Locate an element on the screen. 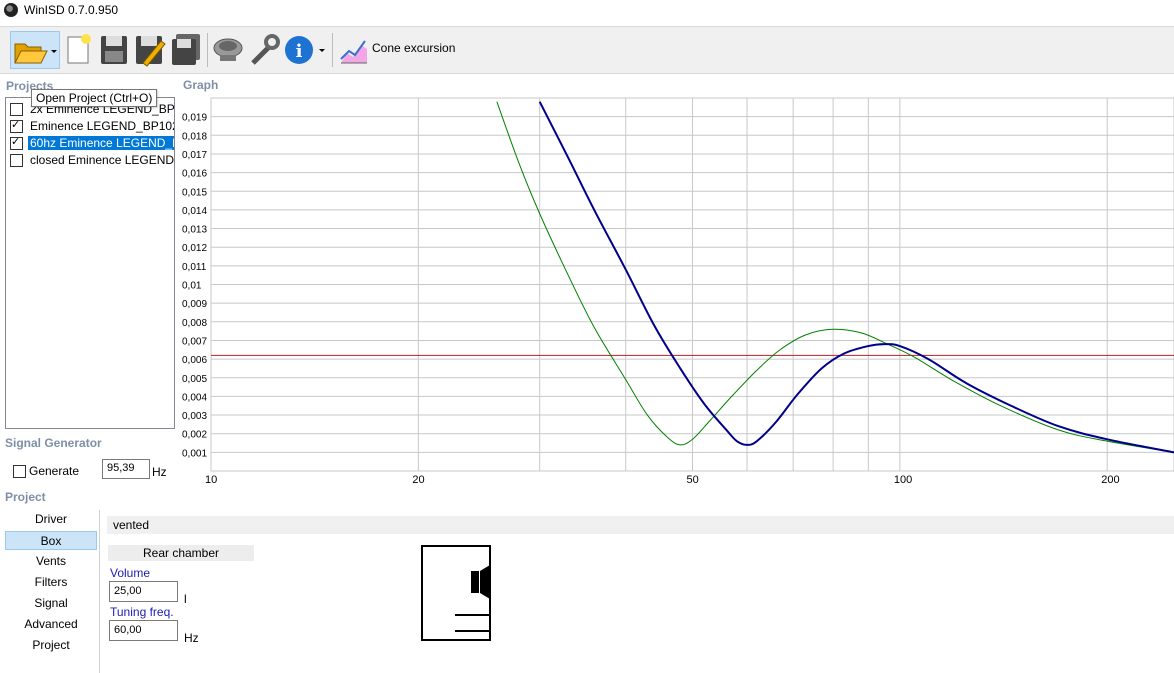  x-tick-label: 20 is located at coordinates (418, 480).